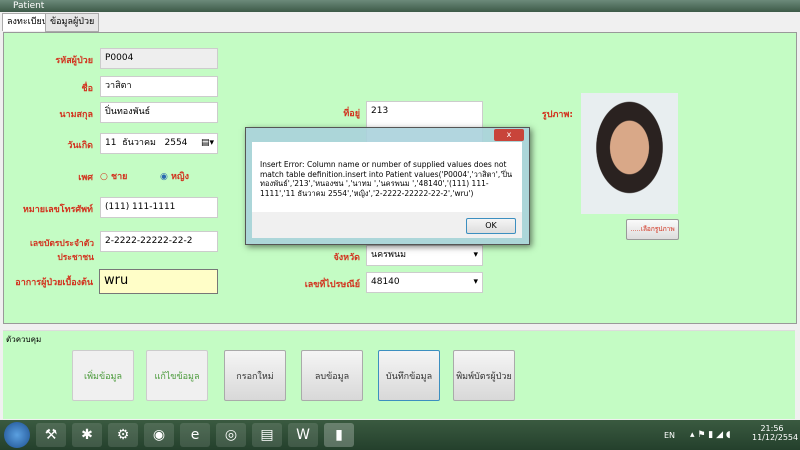  Describe the element at coordinates (557, 115) in the screenshot. I see `photo-label: รูปภาพ:` at that location.